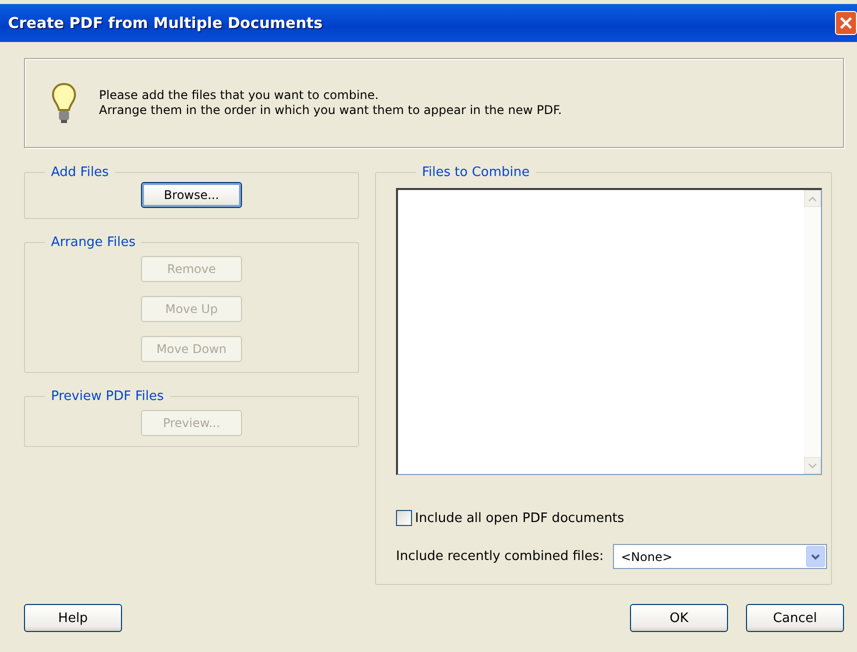  What do you see at coordinates (107, 396) in the screenshot?
I see `group-title: Preview PDF Files` at bounding box center [107, 396].